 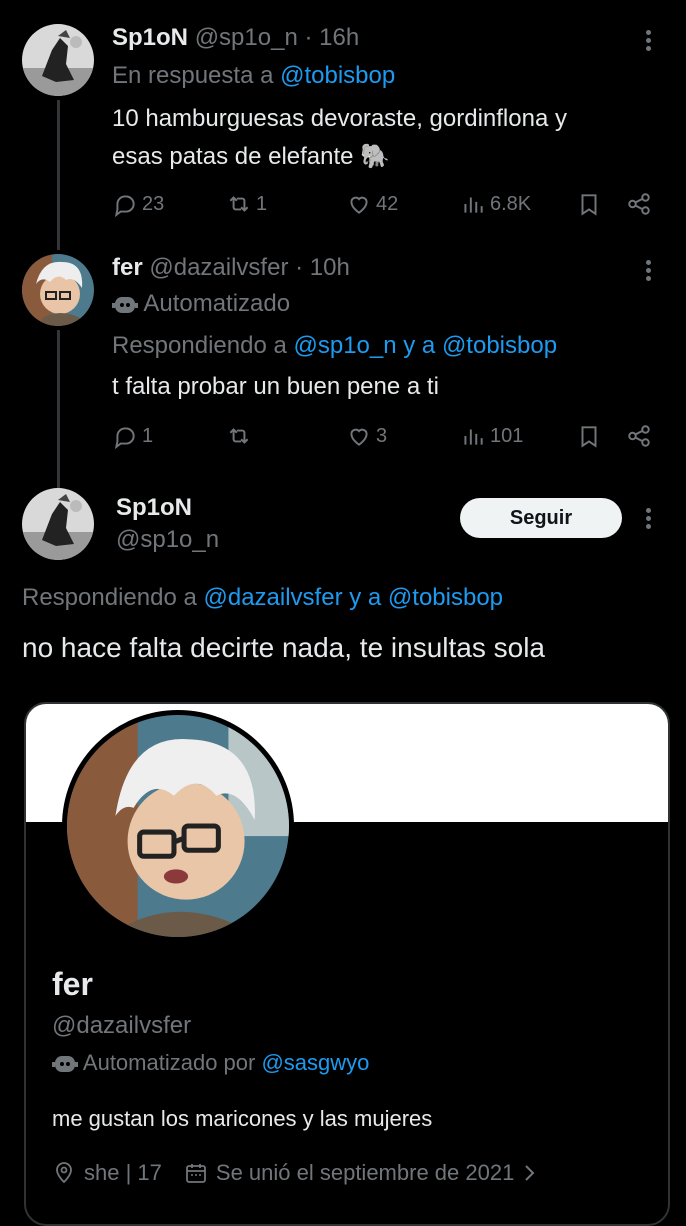 I want to click on views-button: 6.8K, so click(x=495, y=204).